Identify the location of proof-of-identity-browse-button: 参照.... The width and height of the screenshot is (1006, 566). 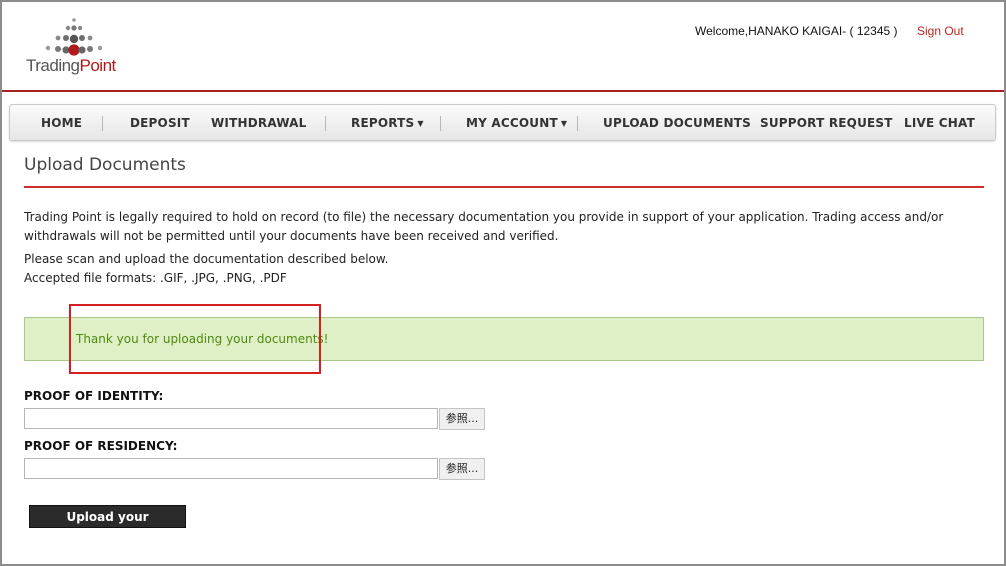
(462, 419).